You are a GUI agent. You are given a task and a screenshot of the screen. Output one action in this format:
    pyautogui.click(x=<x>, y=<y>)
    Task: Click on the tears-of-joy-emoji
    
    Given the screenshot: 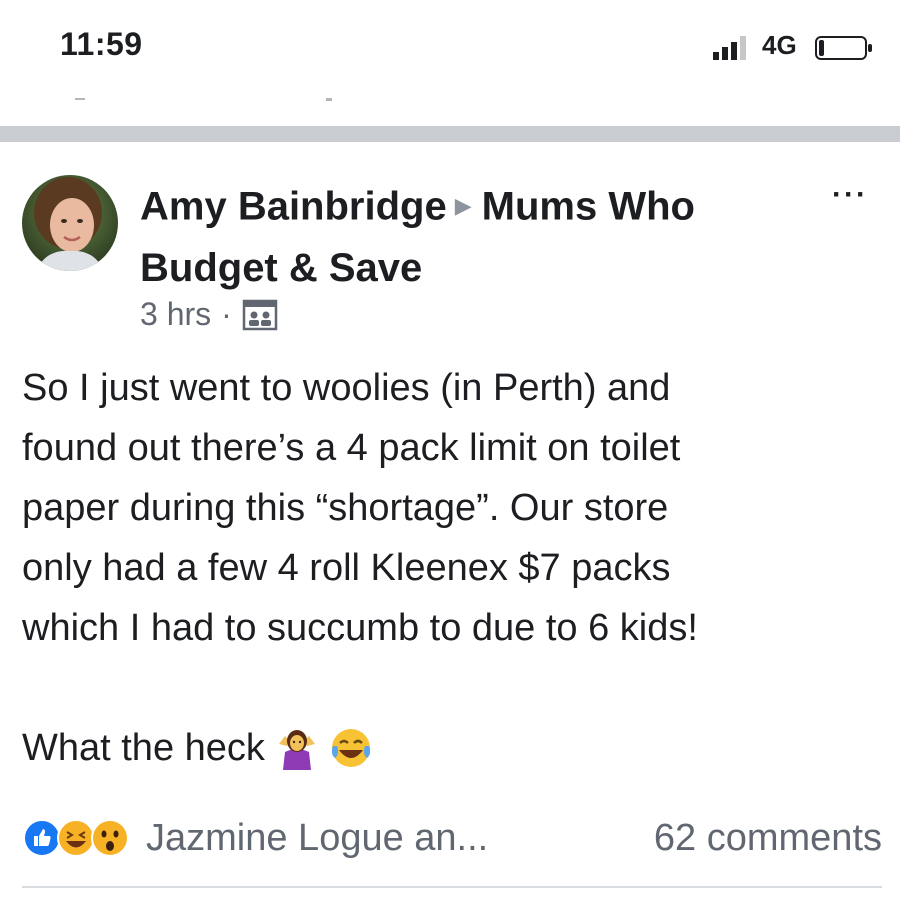 What is the action you would take?
    pyautogui.click(x=351, y=748)
    